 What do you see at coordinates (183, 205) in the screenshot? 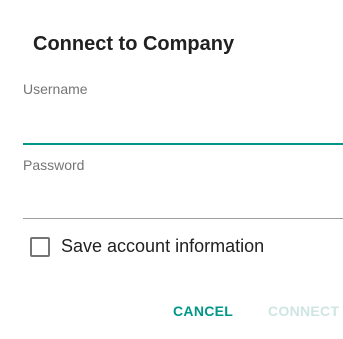
I see `password-input` at bounding box center [183, 205].